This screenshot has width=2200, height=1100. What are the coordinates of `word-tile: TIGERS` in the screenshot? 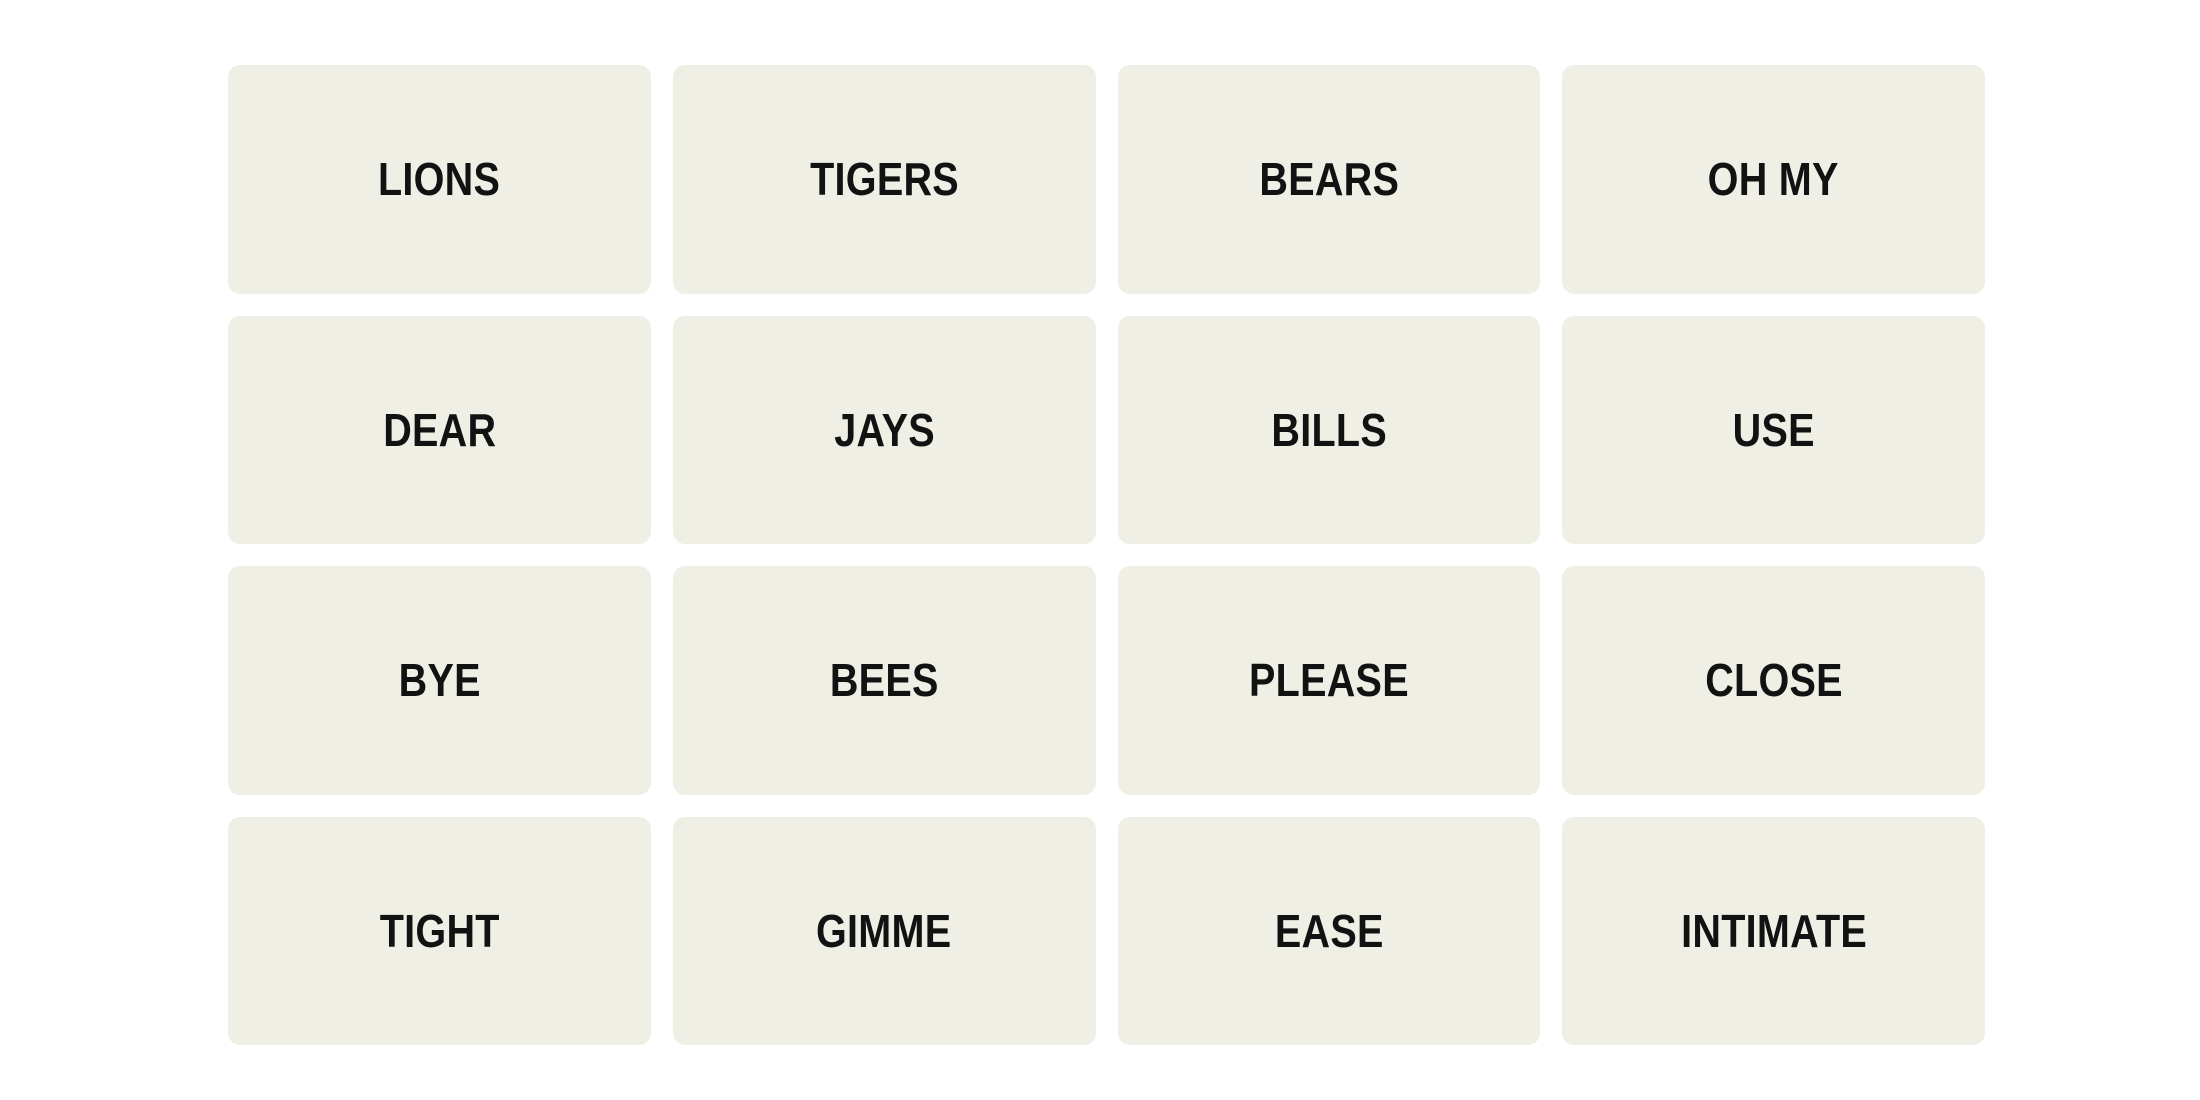 It's located at (884, 179).